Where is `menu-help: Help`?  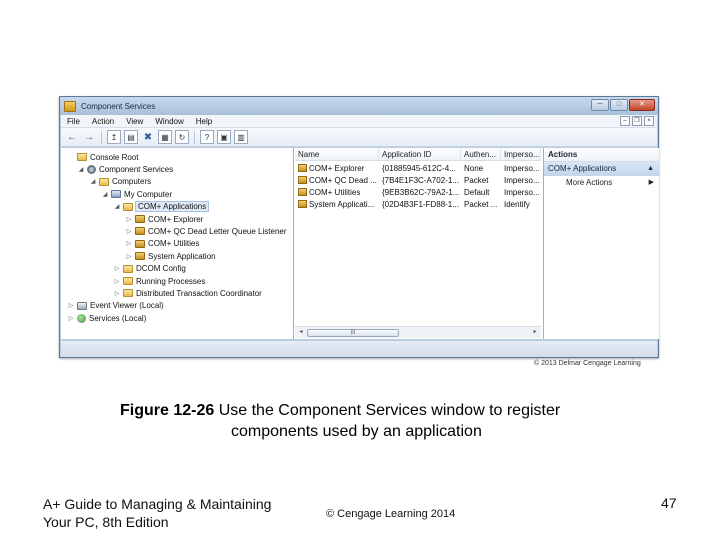
menu-help: Help is located at coordinates (204, 121).